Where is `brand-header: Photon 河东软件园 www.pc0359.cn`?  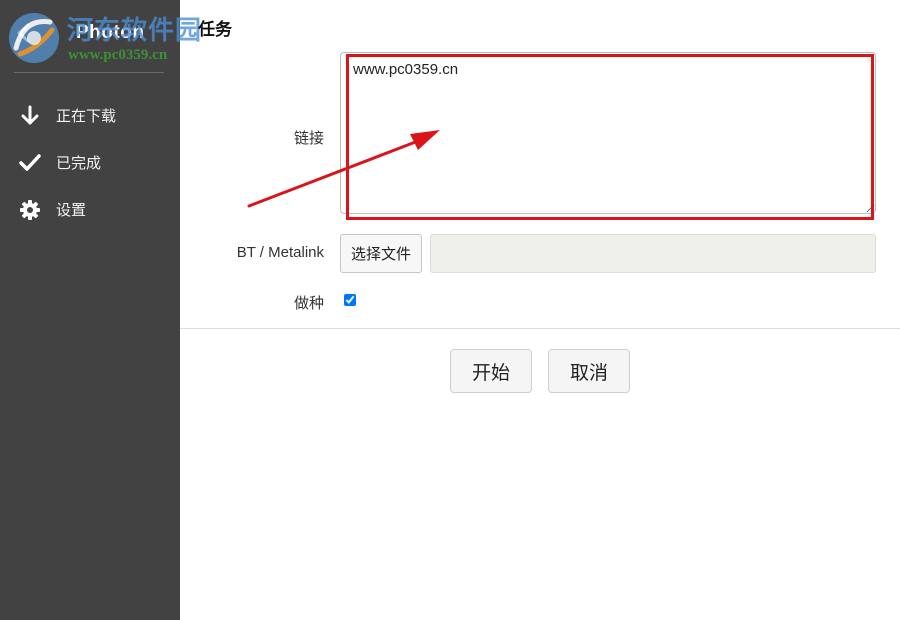
brand-header: Photon 河东软件园 www.pc0359.cn is located at coordinates (100, 38).